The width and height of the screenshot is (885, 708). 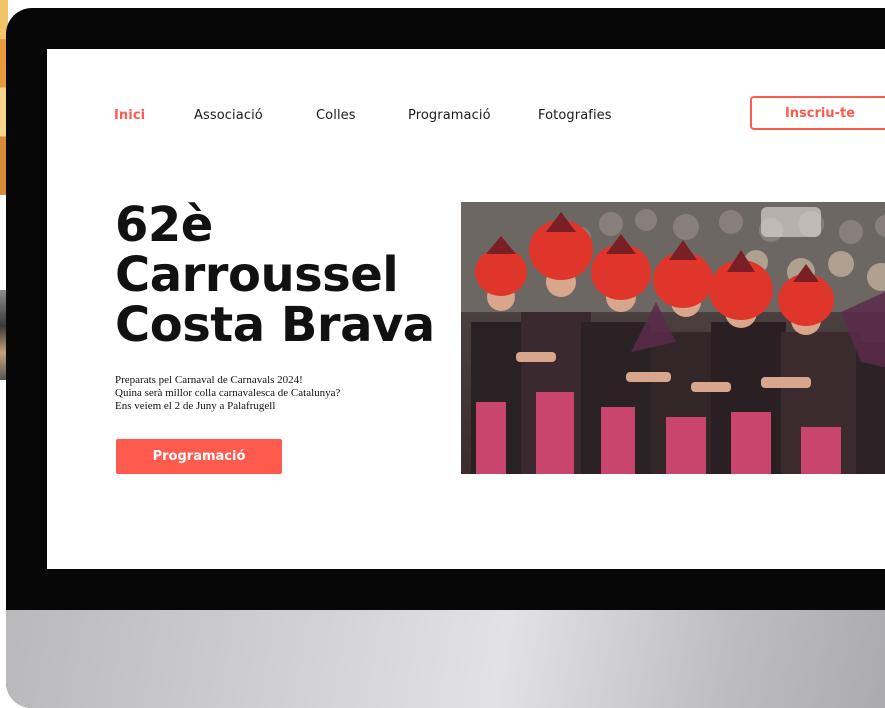 What do you see at coordinates (575, 115) in the screenshot?
I see `nav-item-fotografies: Fotografies` at bounding box center [575, 115].